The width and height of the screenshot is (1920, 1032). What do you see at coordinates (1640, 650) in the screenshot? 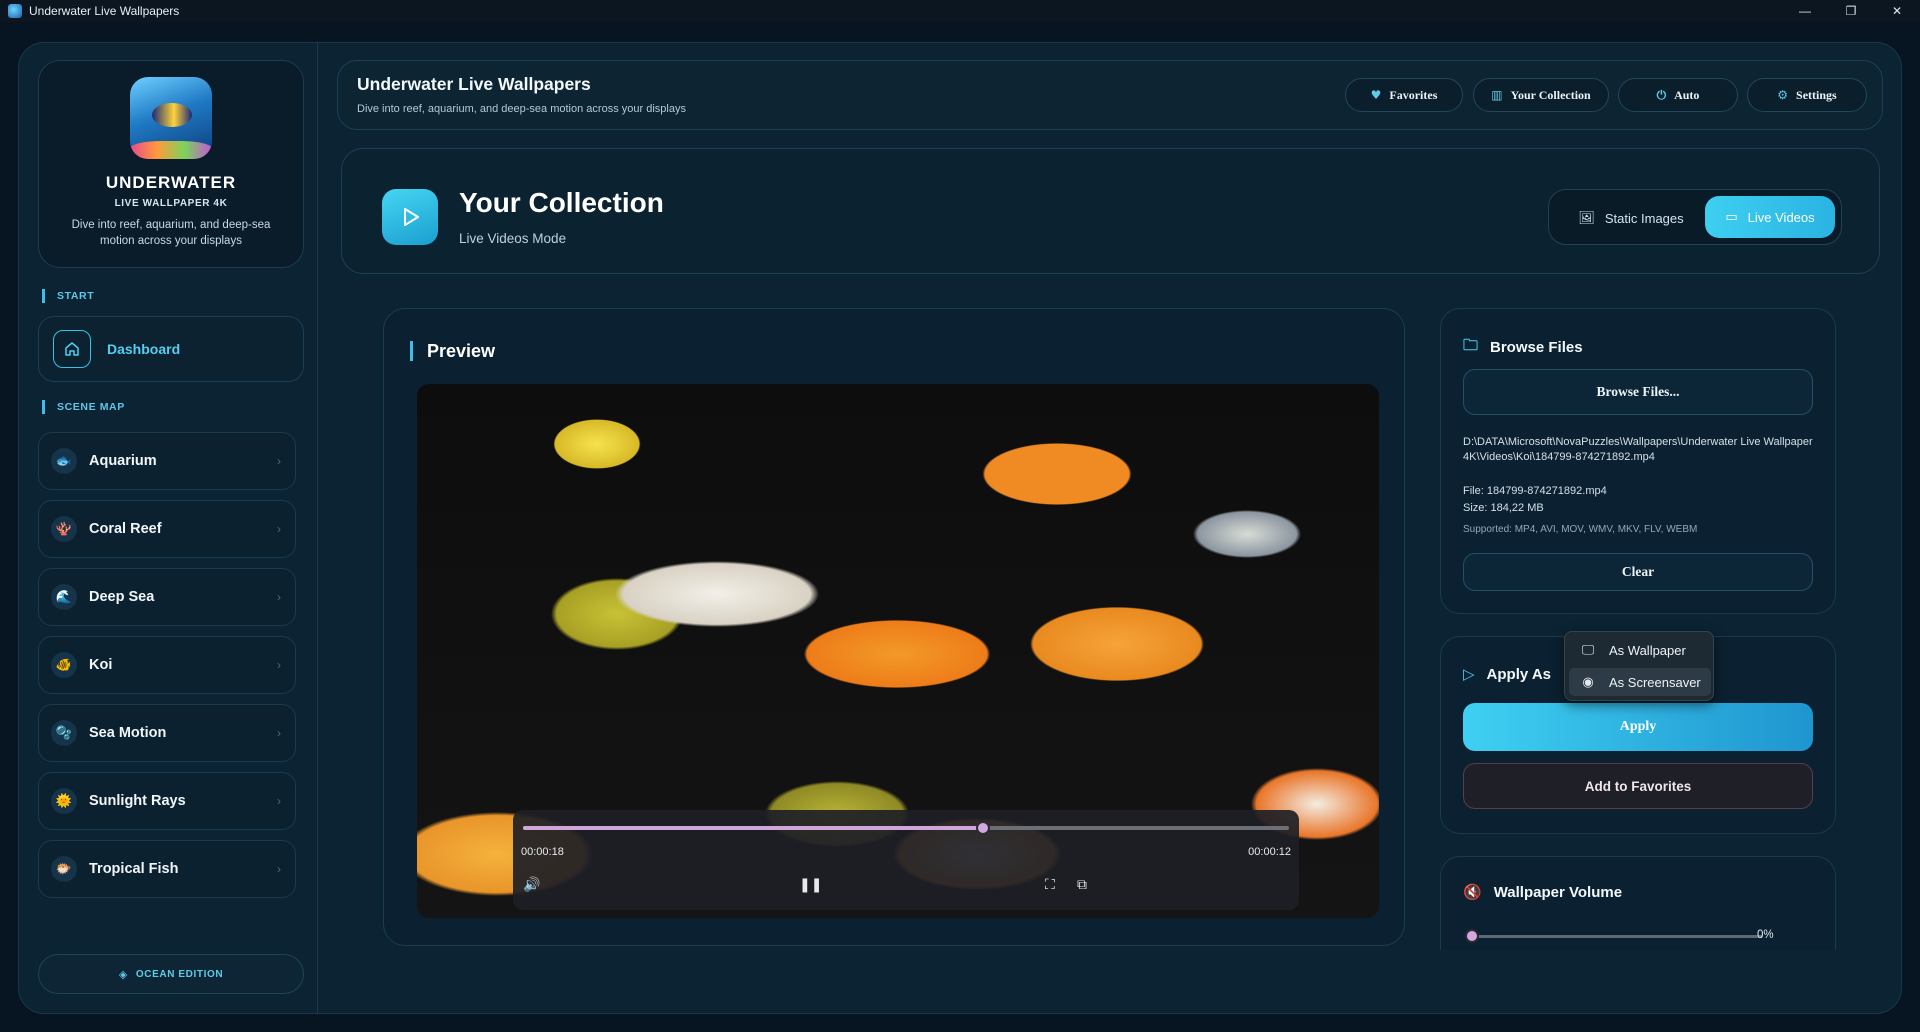
I see `option-as-wallpaper: 🖵 As Wallpaper` at bounding box center [1640, 650].